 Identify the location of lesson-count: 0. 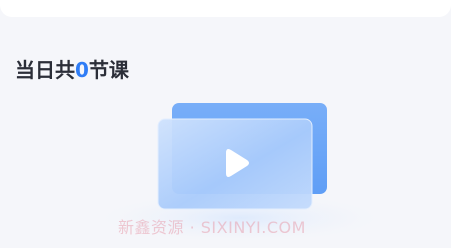
(82, 70).